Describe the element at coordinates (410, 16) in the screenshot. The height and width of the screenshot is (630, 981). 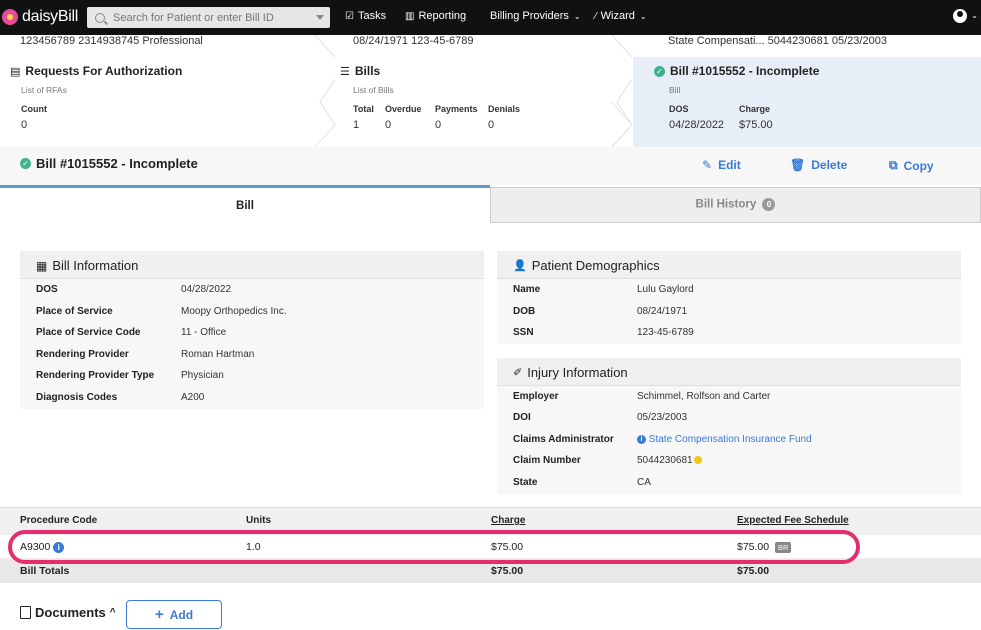
I see `bar-chart-icon: ▥` at that location.